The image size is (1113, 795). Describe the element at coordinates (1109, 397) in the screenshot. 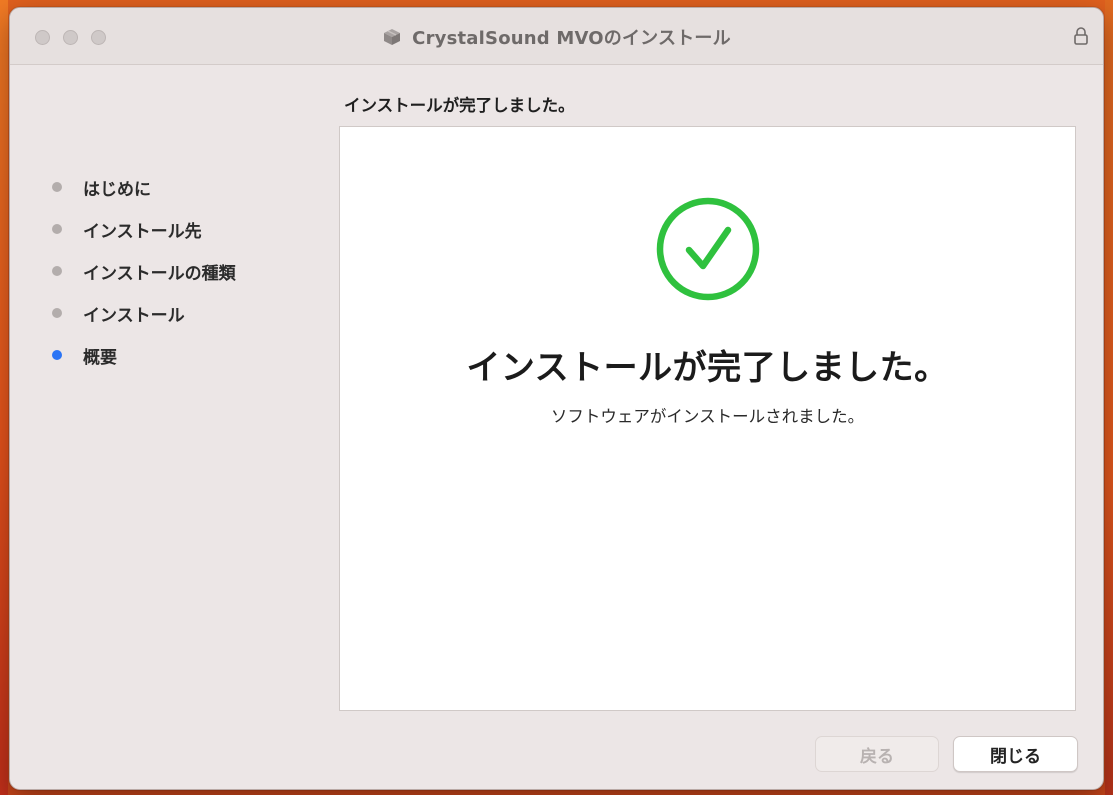

I see `desktop-wallpaper-right` at that location.